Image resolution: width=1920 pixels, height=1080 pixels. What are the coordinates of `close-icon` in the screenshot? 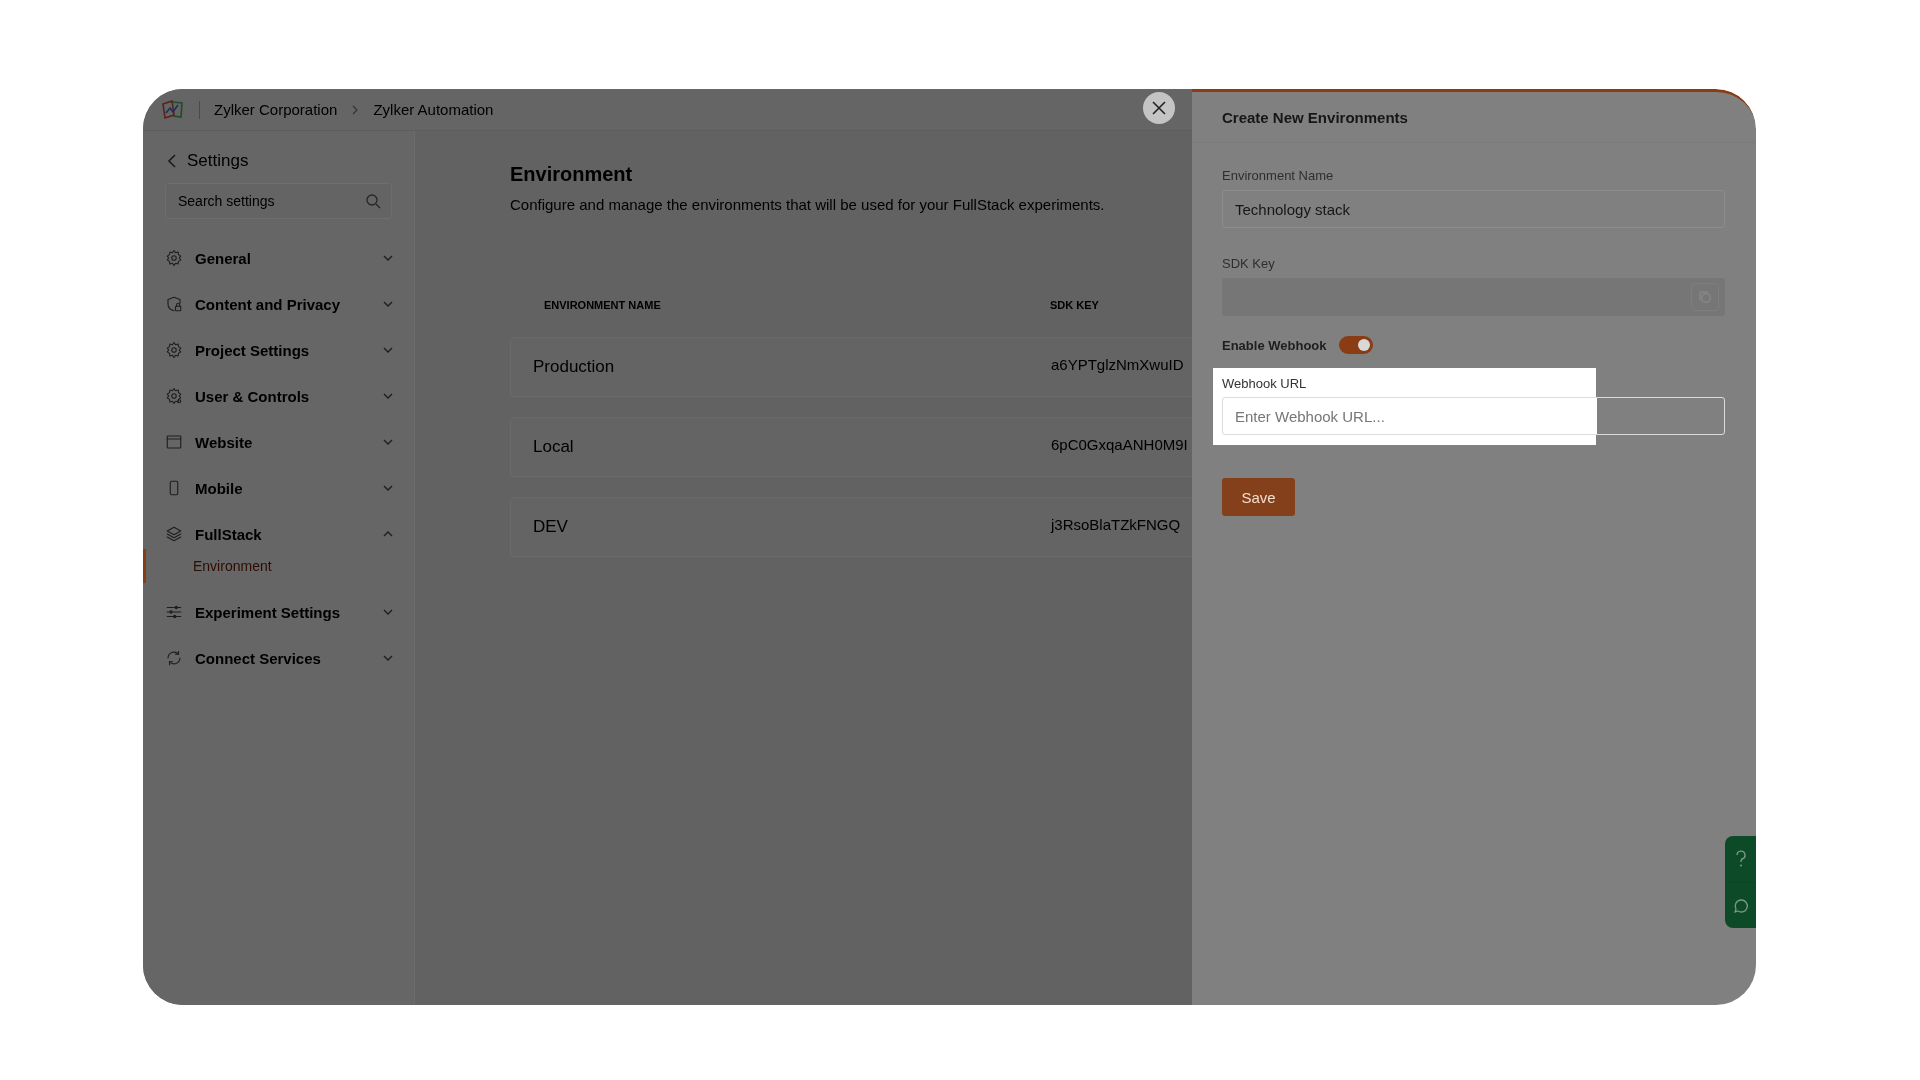 It's located at (1159, 108).